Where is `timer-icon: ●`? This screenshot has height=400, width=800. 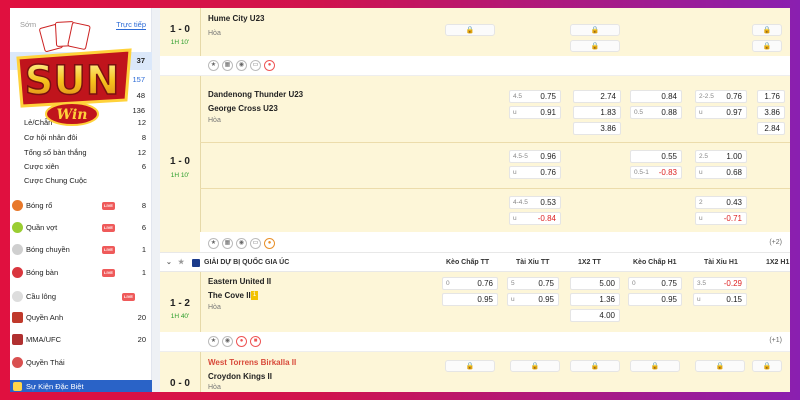
timer-icon: ● is located at coordinates (269, 243).